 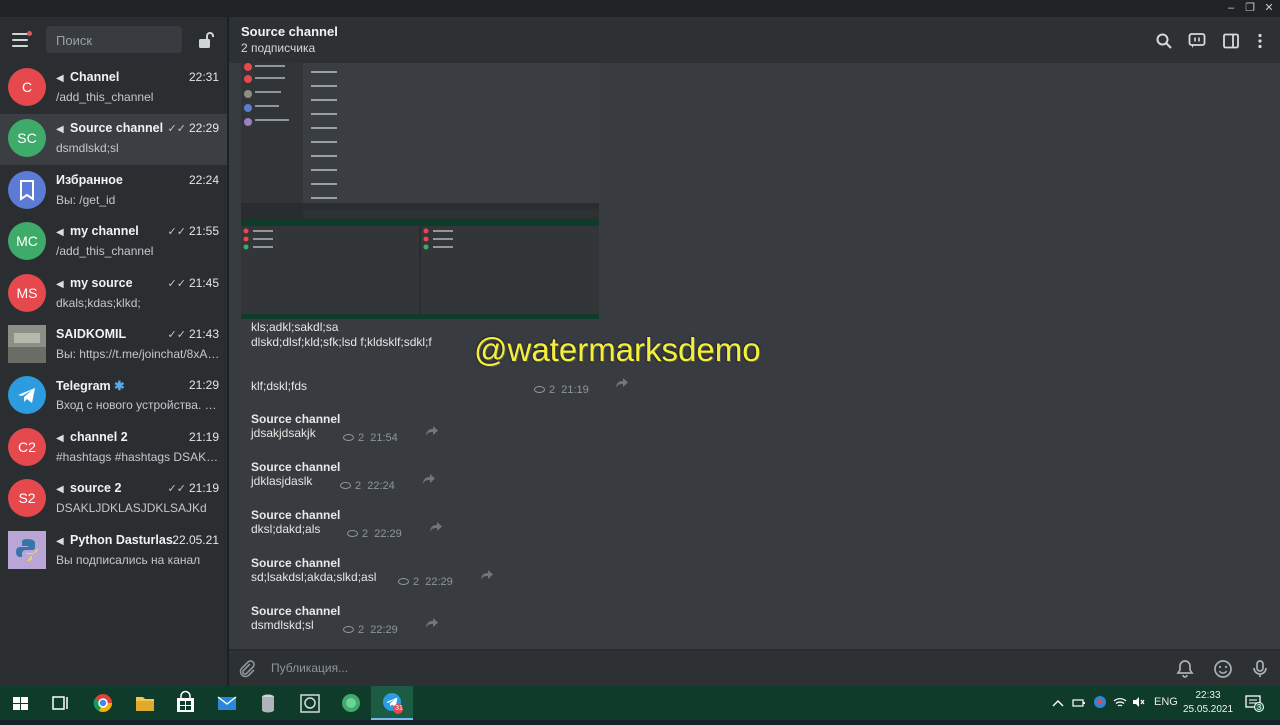 I want to click on discussion-icon, so click(x=1197, y=41).